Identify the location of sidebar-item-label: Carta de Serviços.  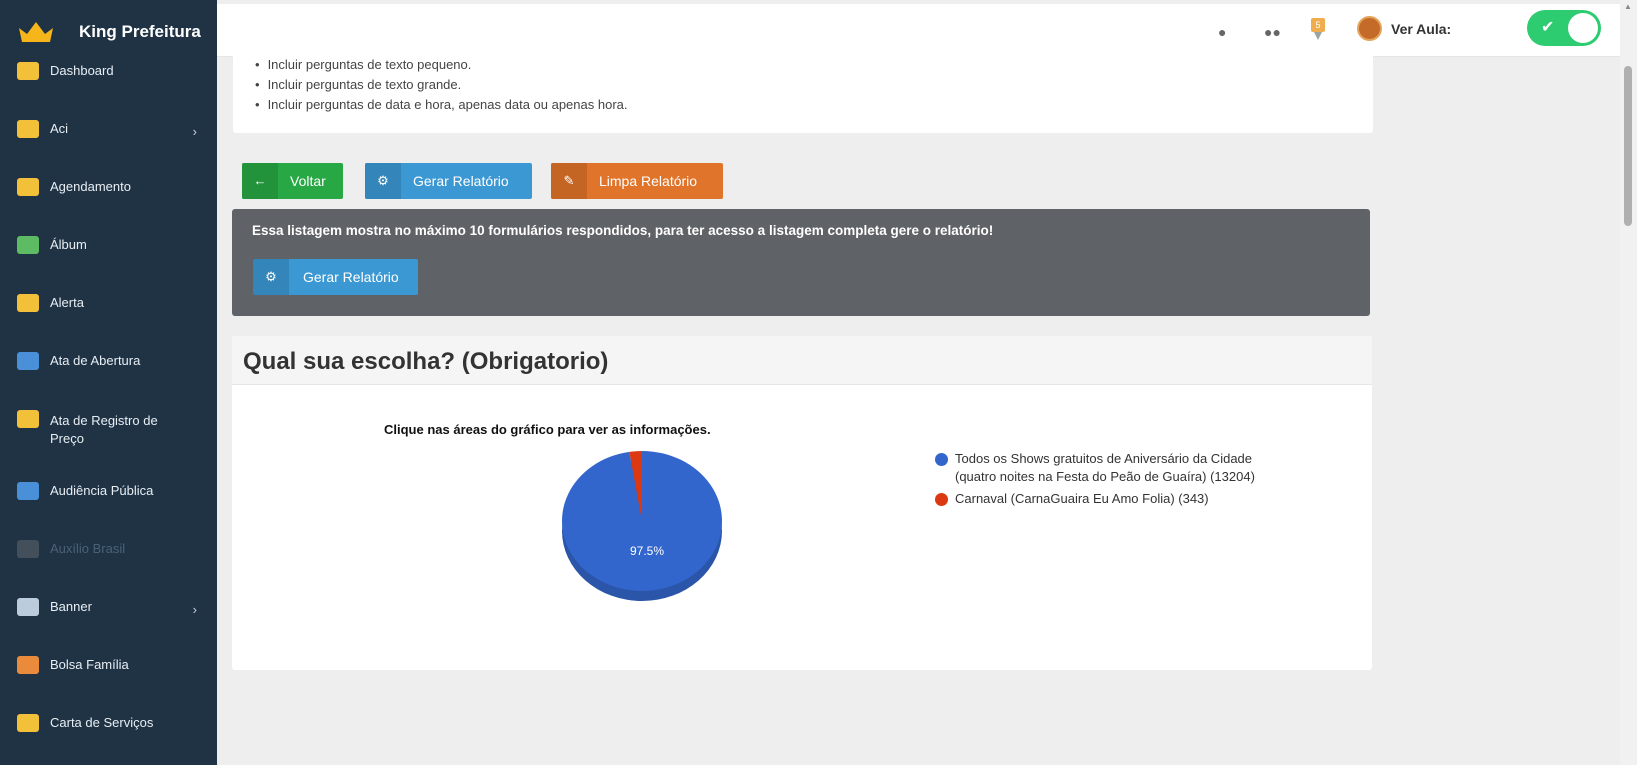
(102, 722).